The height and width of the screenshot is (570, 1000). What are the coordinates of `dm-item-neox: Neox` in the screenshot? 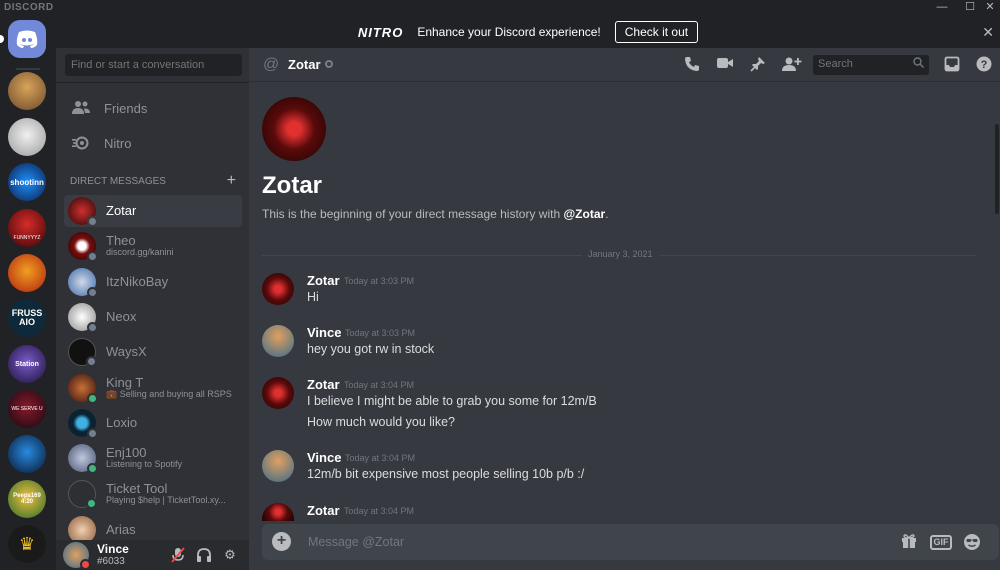 It's located at (153, 317).